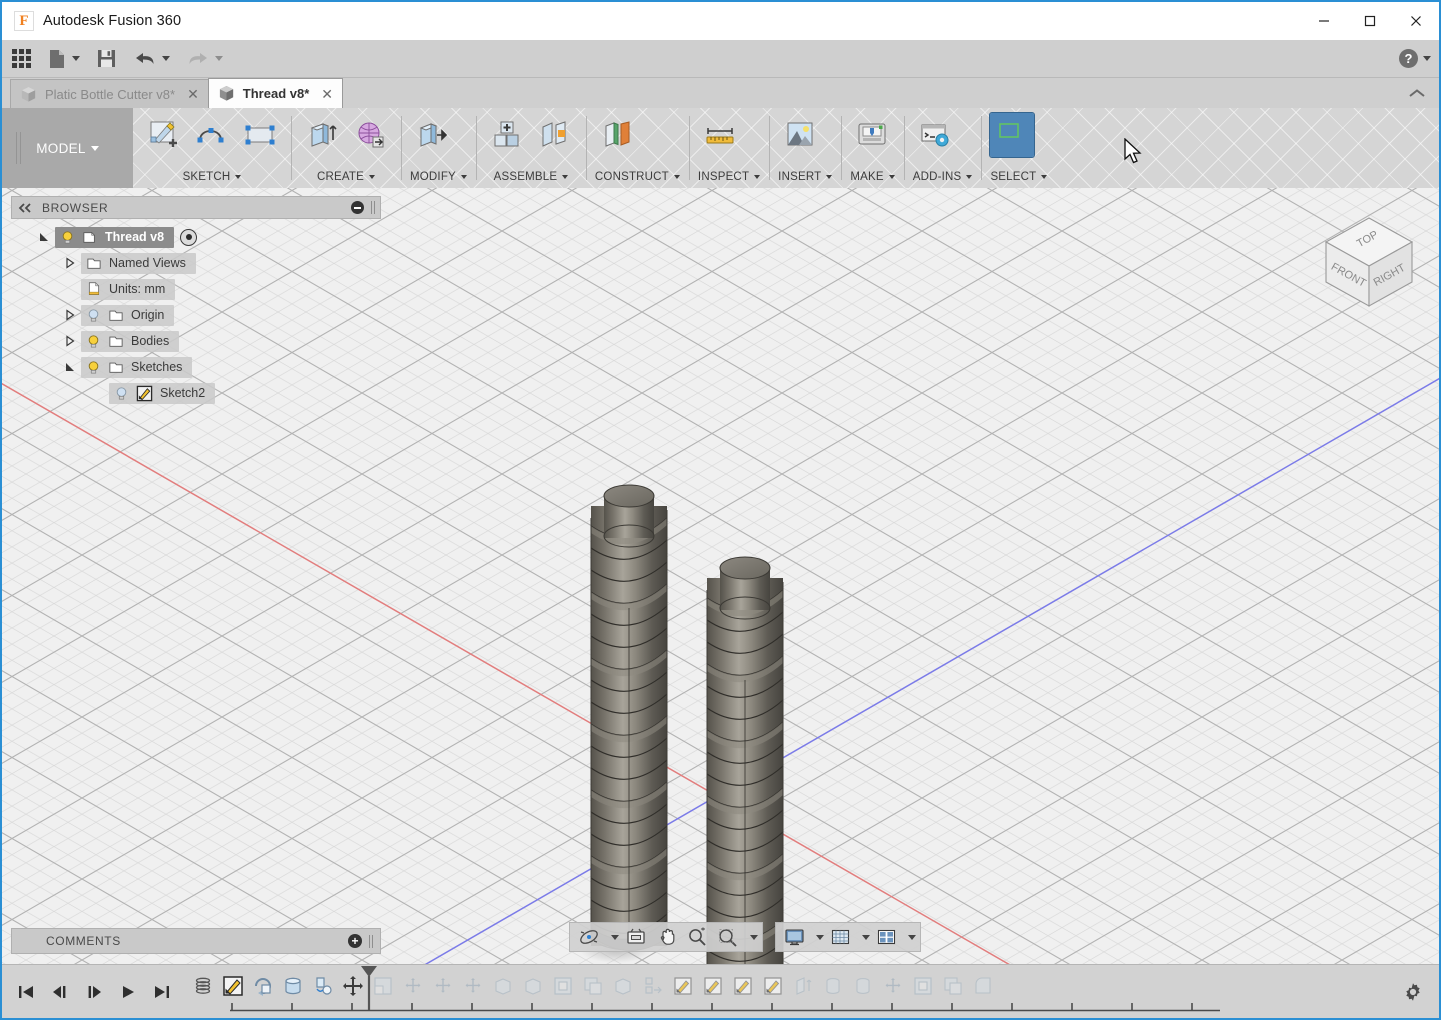 The image size is (1441, 1020). Describe the element at coordinates (94, 992) in the screenshot. I see `step-forward-button` at that location.